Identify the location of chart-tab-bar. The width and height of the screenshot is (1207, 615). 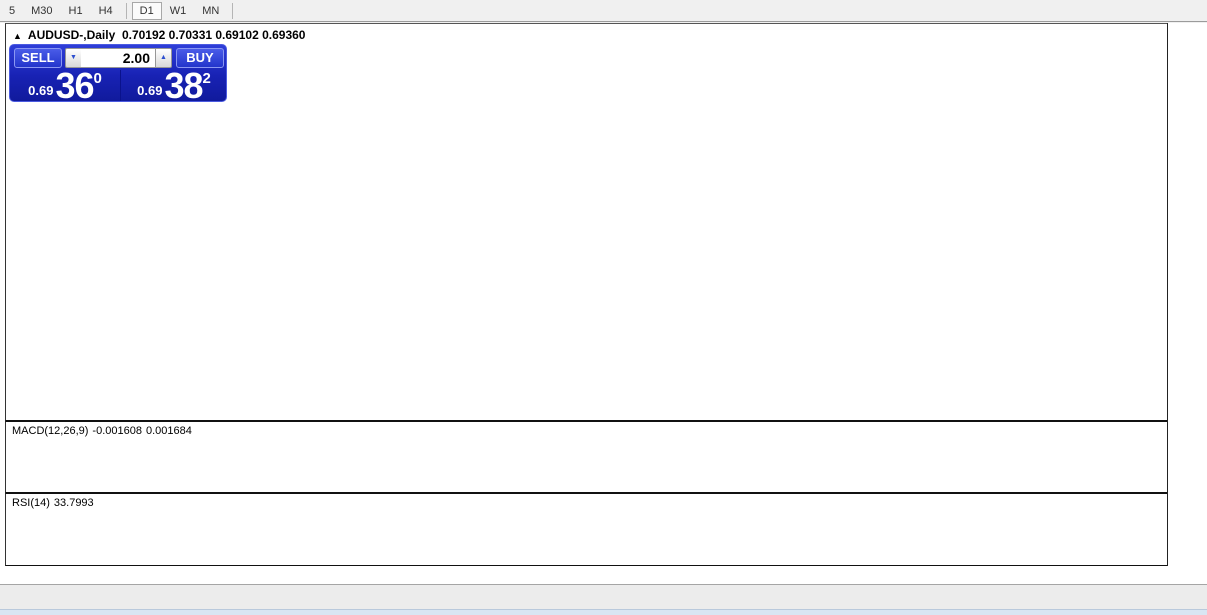
(603, 596).